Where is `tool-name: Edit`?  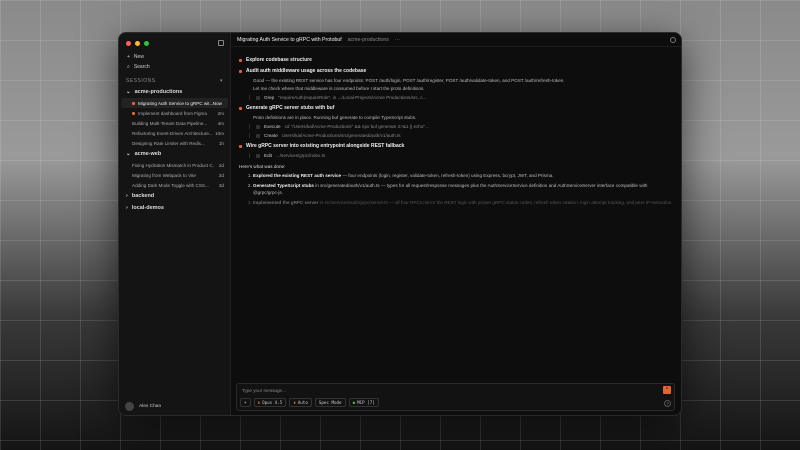 tool-name: Edit is located at coordinates (268, 155).